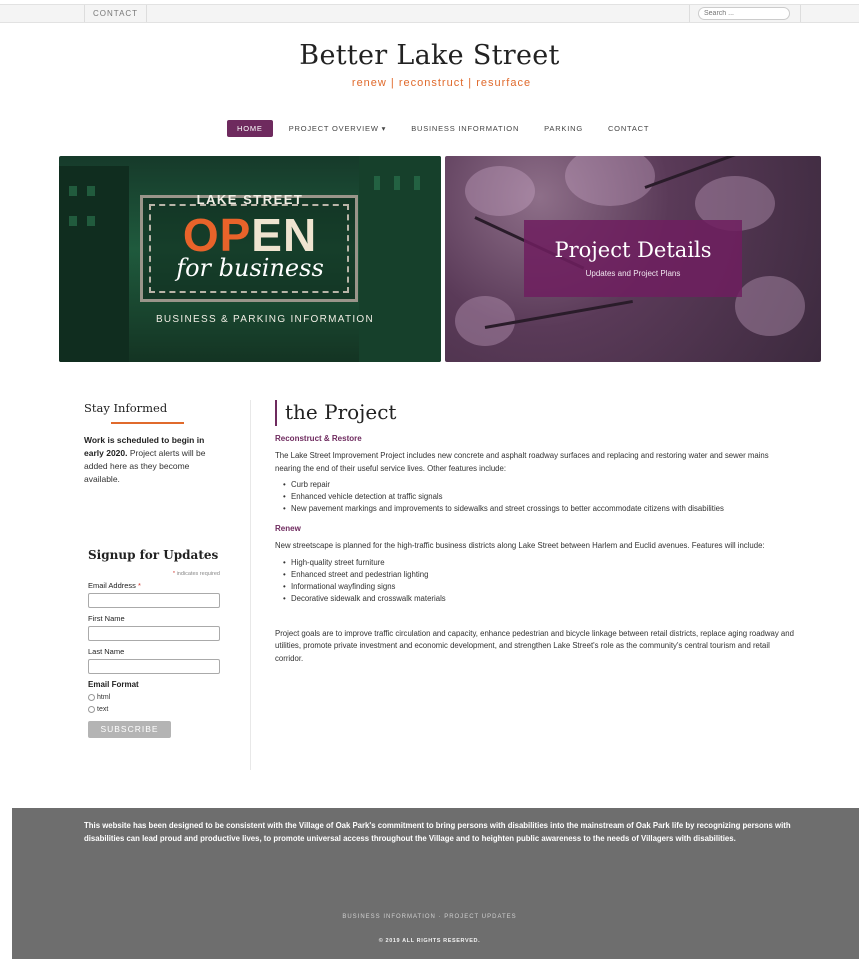 This screenshot has height=959, width=859. I want to click on project-title: the Project, so click(341, 412).